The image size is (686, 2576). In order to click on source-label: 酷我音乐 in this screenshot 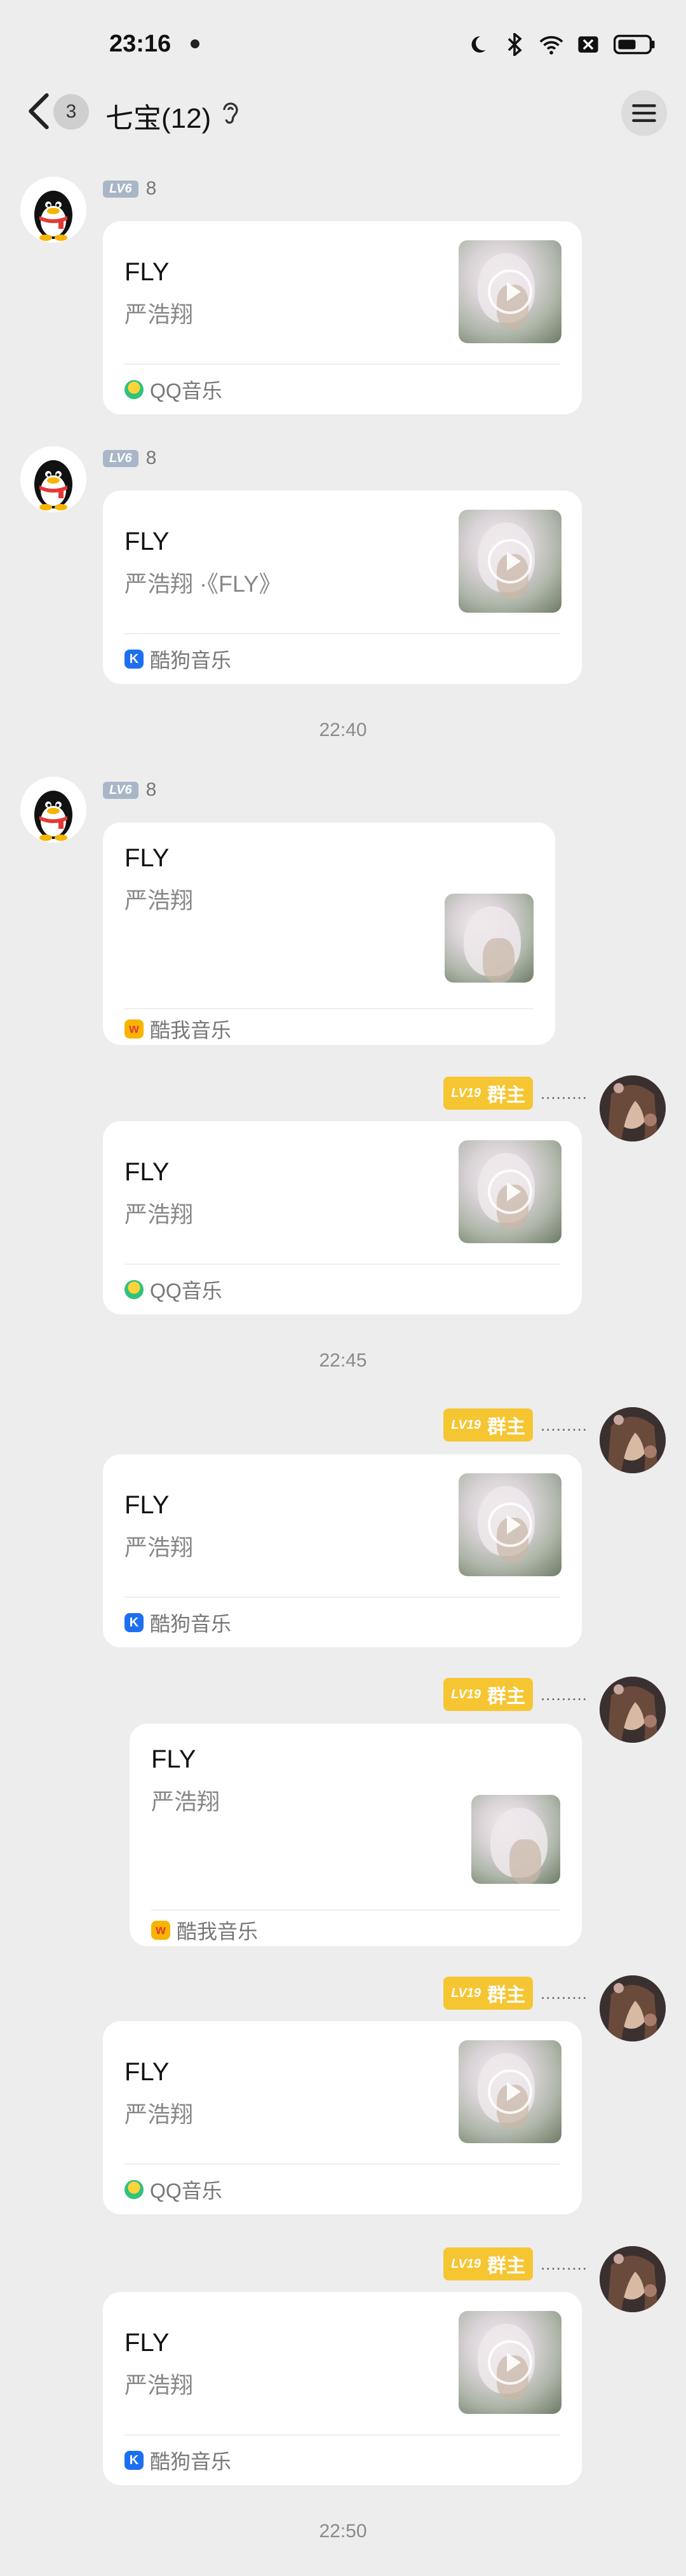, I will do `click(191, 1030)`.